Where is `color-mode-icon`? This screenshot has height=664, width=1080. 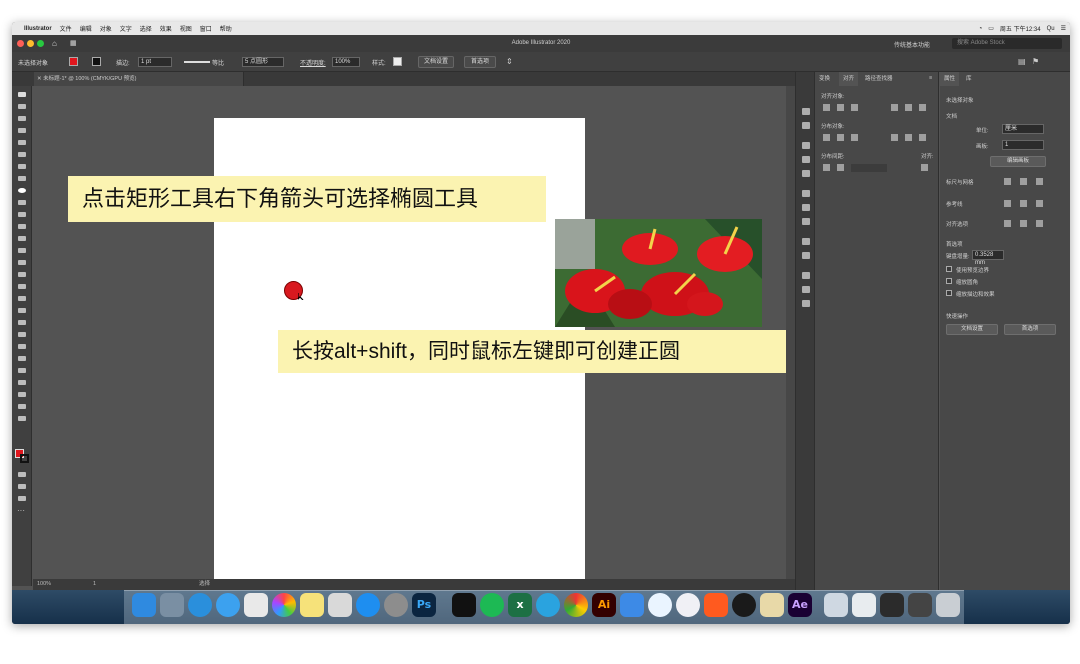 color-mode-icon is located at coordinates (22, 474).